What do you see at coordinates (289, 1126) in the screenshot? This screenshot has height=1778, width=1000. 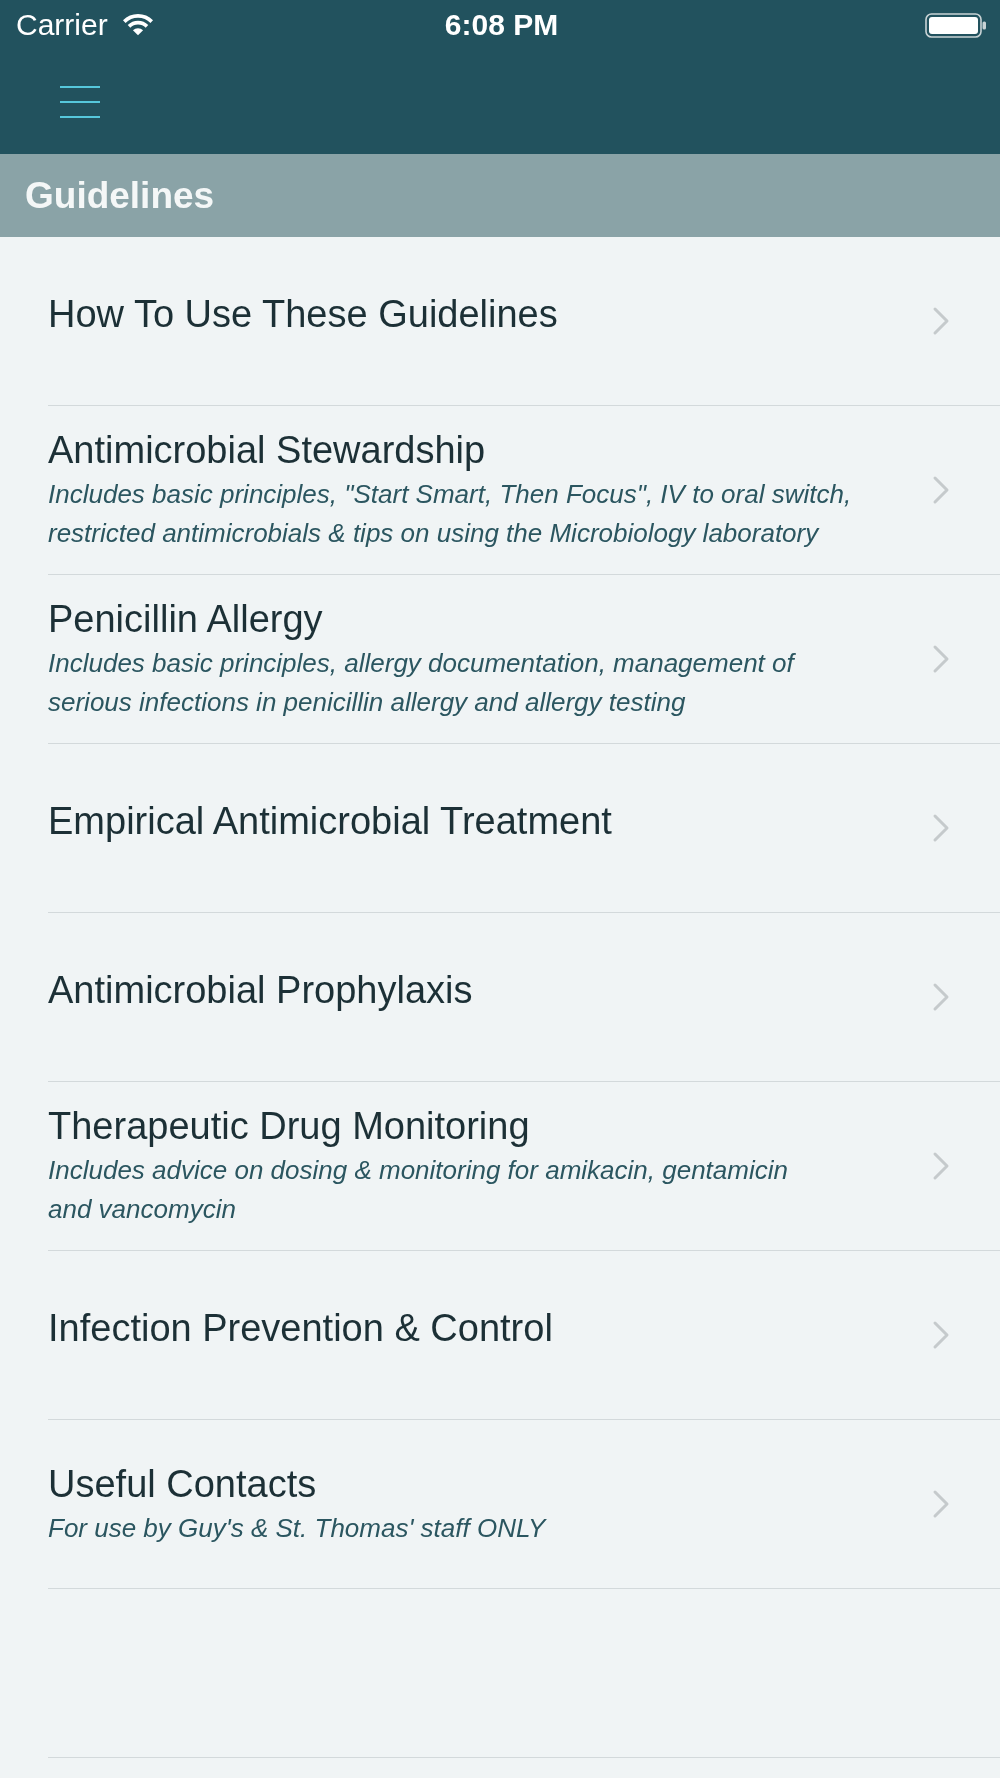 I see `item-title: Therapeutic Drug Monitoring` at bounding box center [289, 1126].